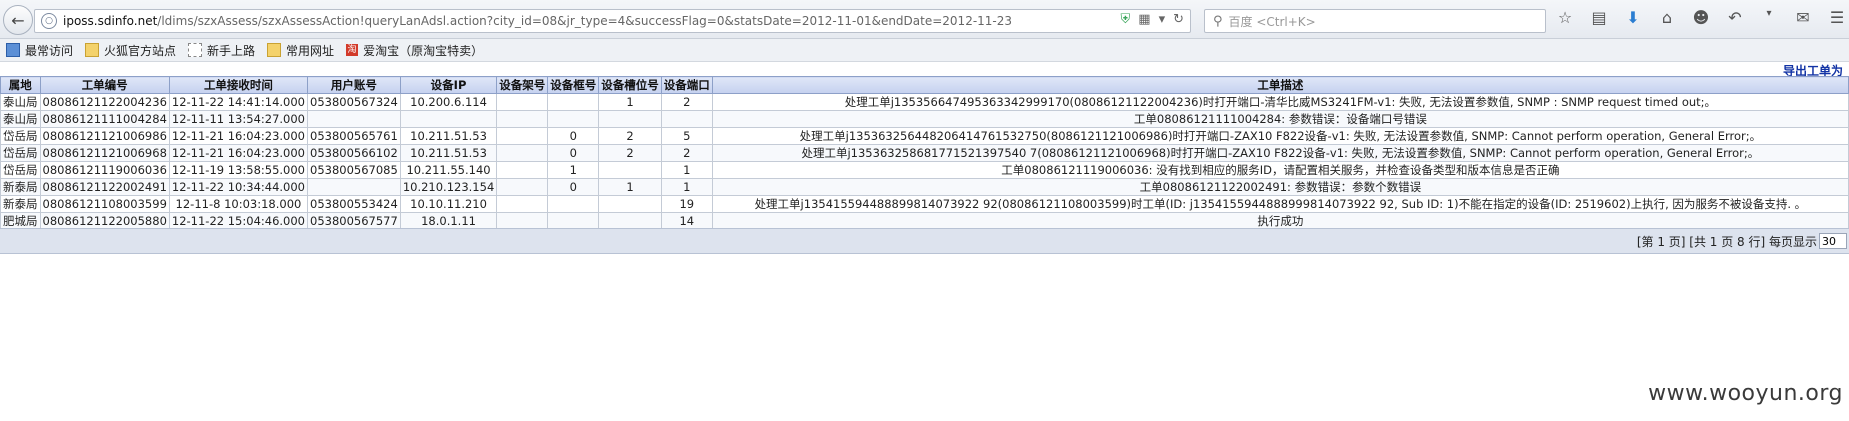 This screenshot has width=1849, height=421. Describe the element at coordinates (1769, 17) in the screenshot. I see `chevron-down-icon: ▾` at that location.